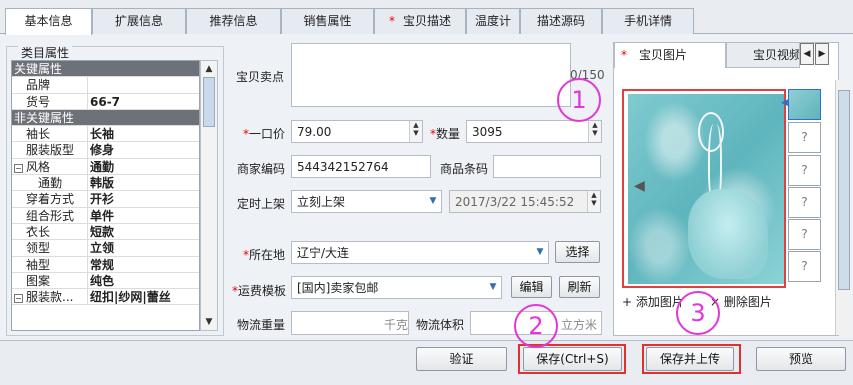 The height and width of the screenshot is (385, 853). I want to click on weight-label: 物流重量, so click(261, 325).